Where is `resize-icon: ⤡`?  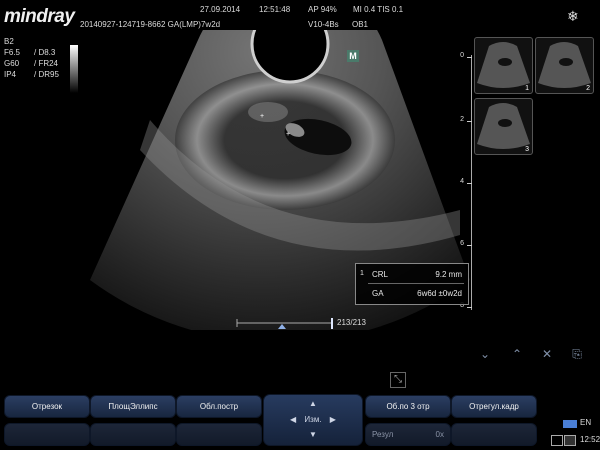
resize-icon: ⤡ is located at coordinates (398, 380).